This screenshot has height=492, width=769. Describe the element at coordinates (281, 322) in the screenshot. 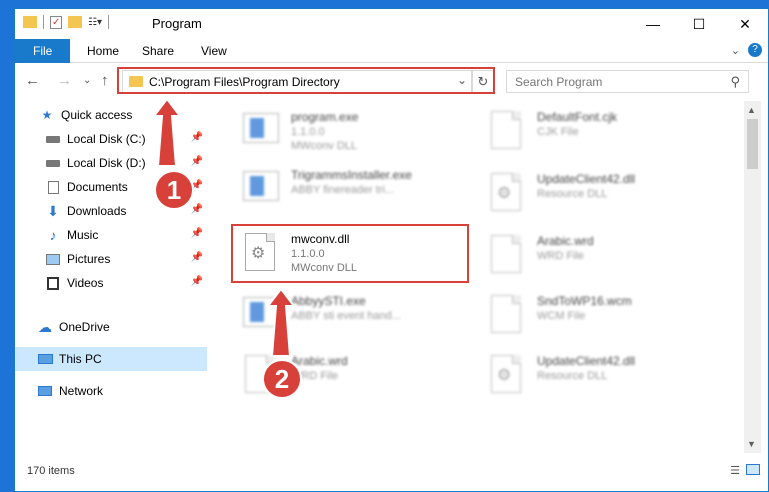

I see `arrow-up-to-file` at that location.